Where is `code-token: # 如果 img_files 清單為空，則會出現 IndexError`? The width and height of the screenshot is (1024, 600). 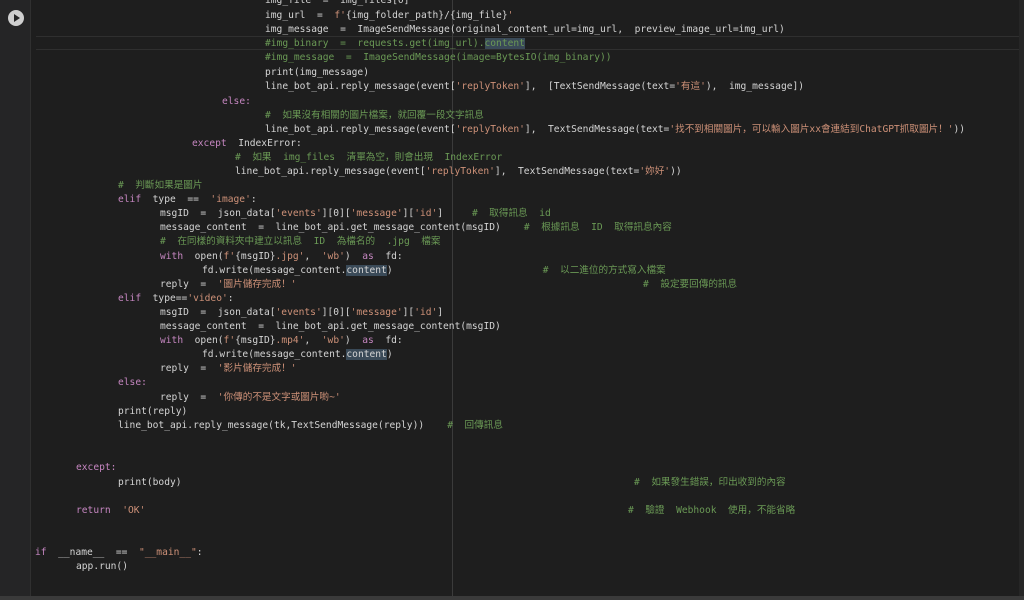
code-token: # 如果 img_files 清單為空，則會出現 IndexError is located at coordinates (369, 157).